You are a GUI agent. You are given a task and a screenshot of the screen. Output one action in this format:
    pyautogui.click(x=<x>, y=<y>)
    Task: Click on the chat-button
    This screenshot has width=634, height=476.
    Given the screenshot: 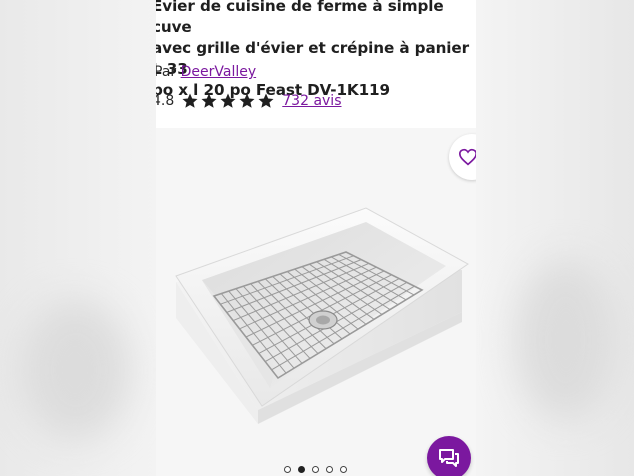 What is the action you would take?
    pyautogui.click(x=449, y=456)
    